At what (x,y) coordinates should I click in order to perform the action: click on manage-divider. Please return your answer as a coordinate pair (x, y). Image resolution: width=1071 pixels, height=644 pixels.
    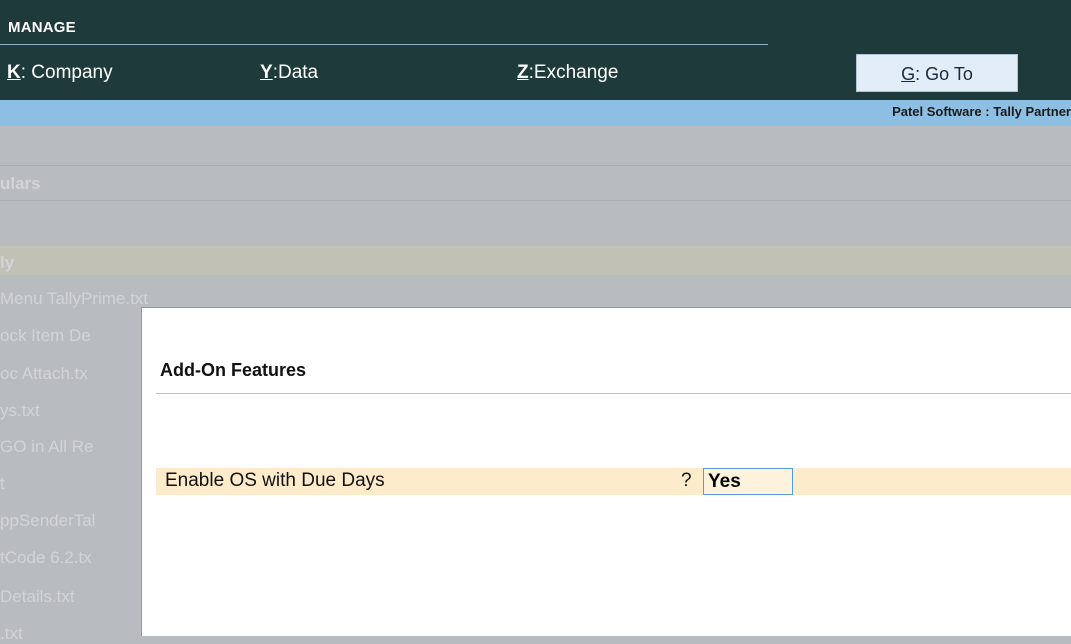
    Looking at the image, I should click on (384, 44).